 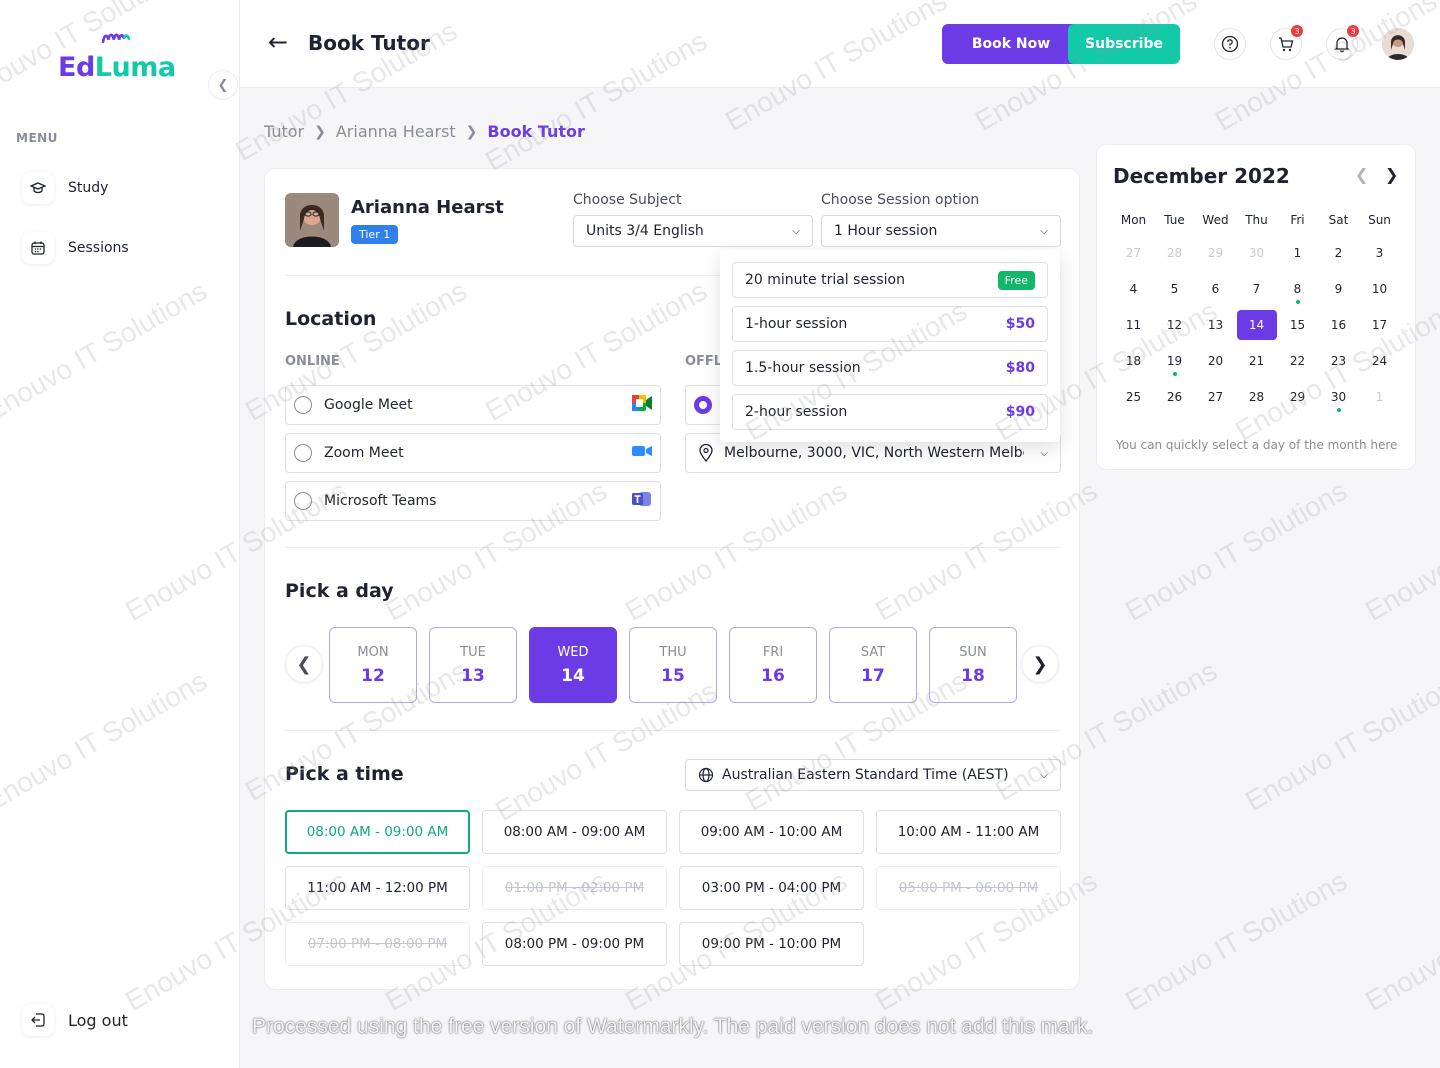 What do you see at coordinates (1297, 289) in the screenshot?
I see `calendar-day: 8` at bounding box center [1297, 289].